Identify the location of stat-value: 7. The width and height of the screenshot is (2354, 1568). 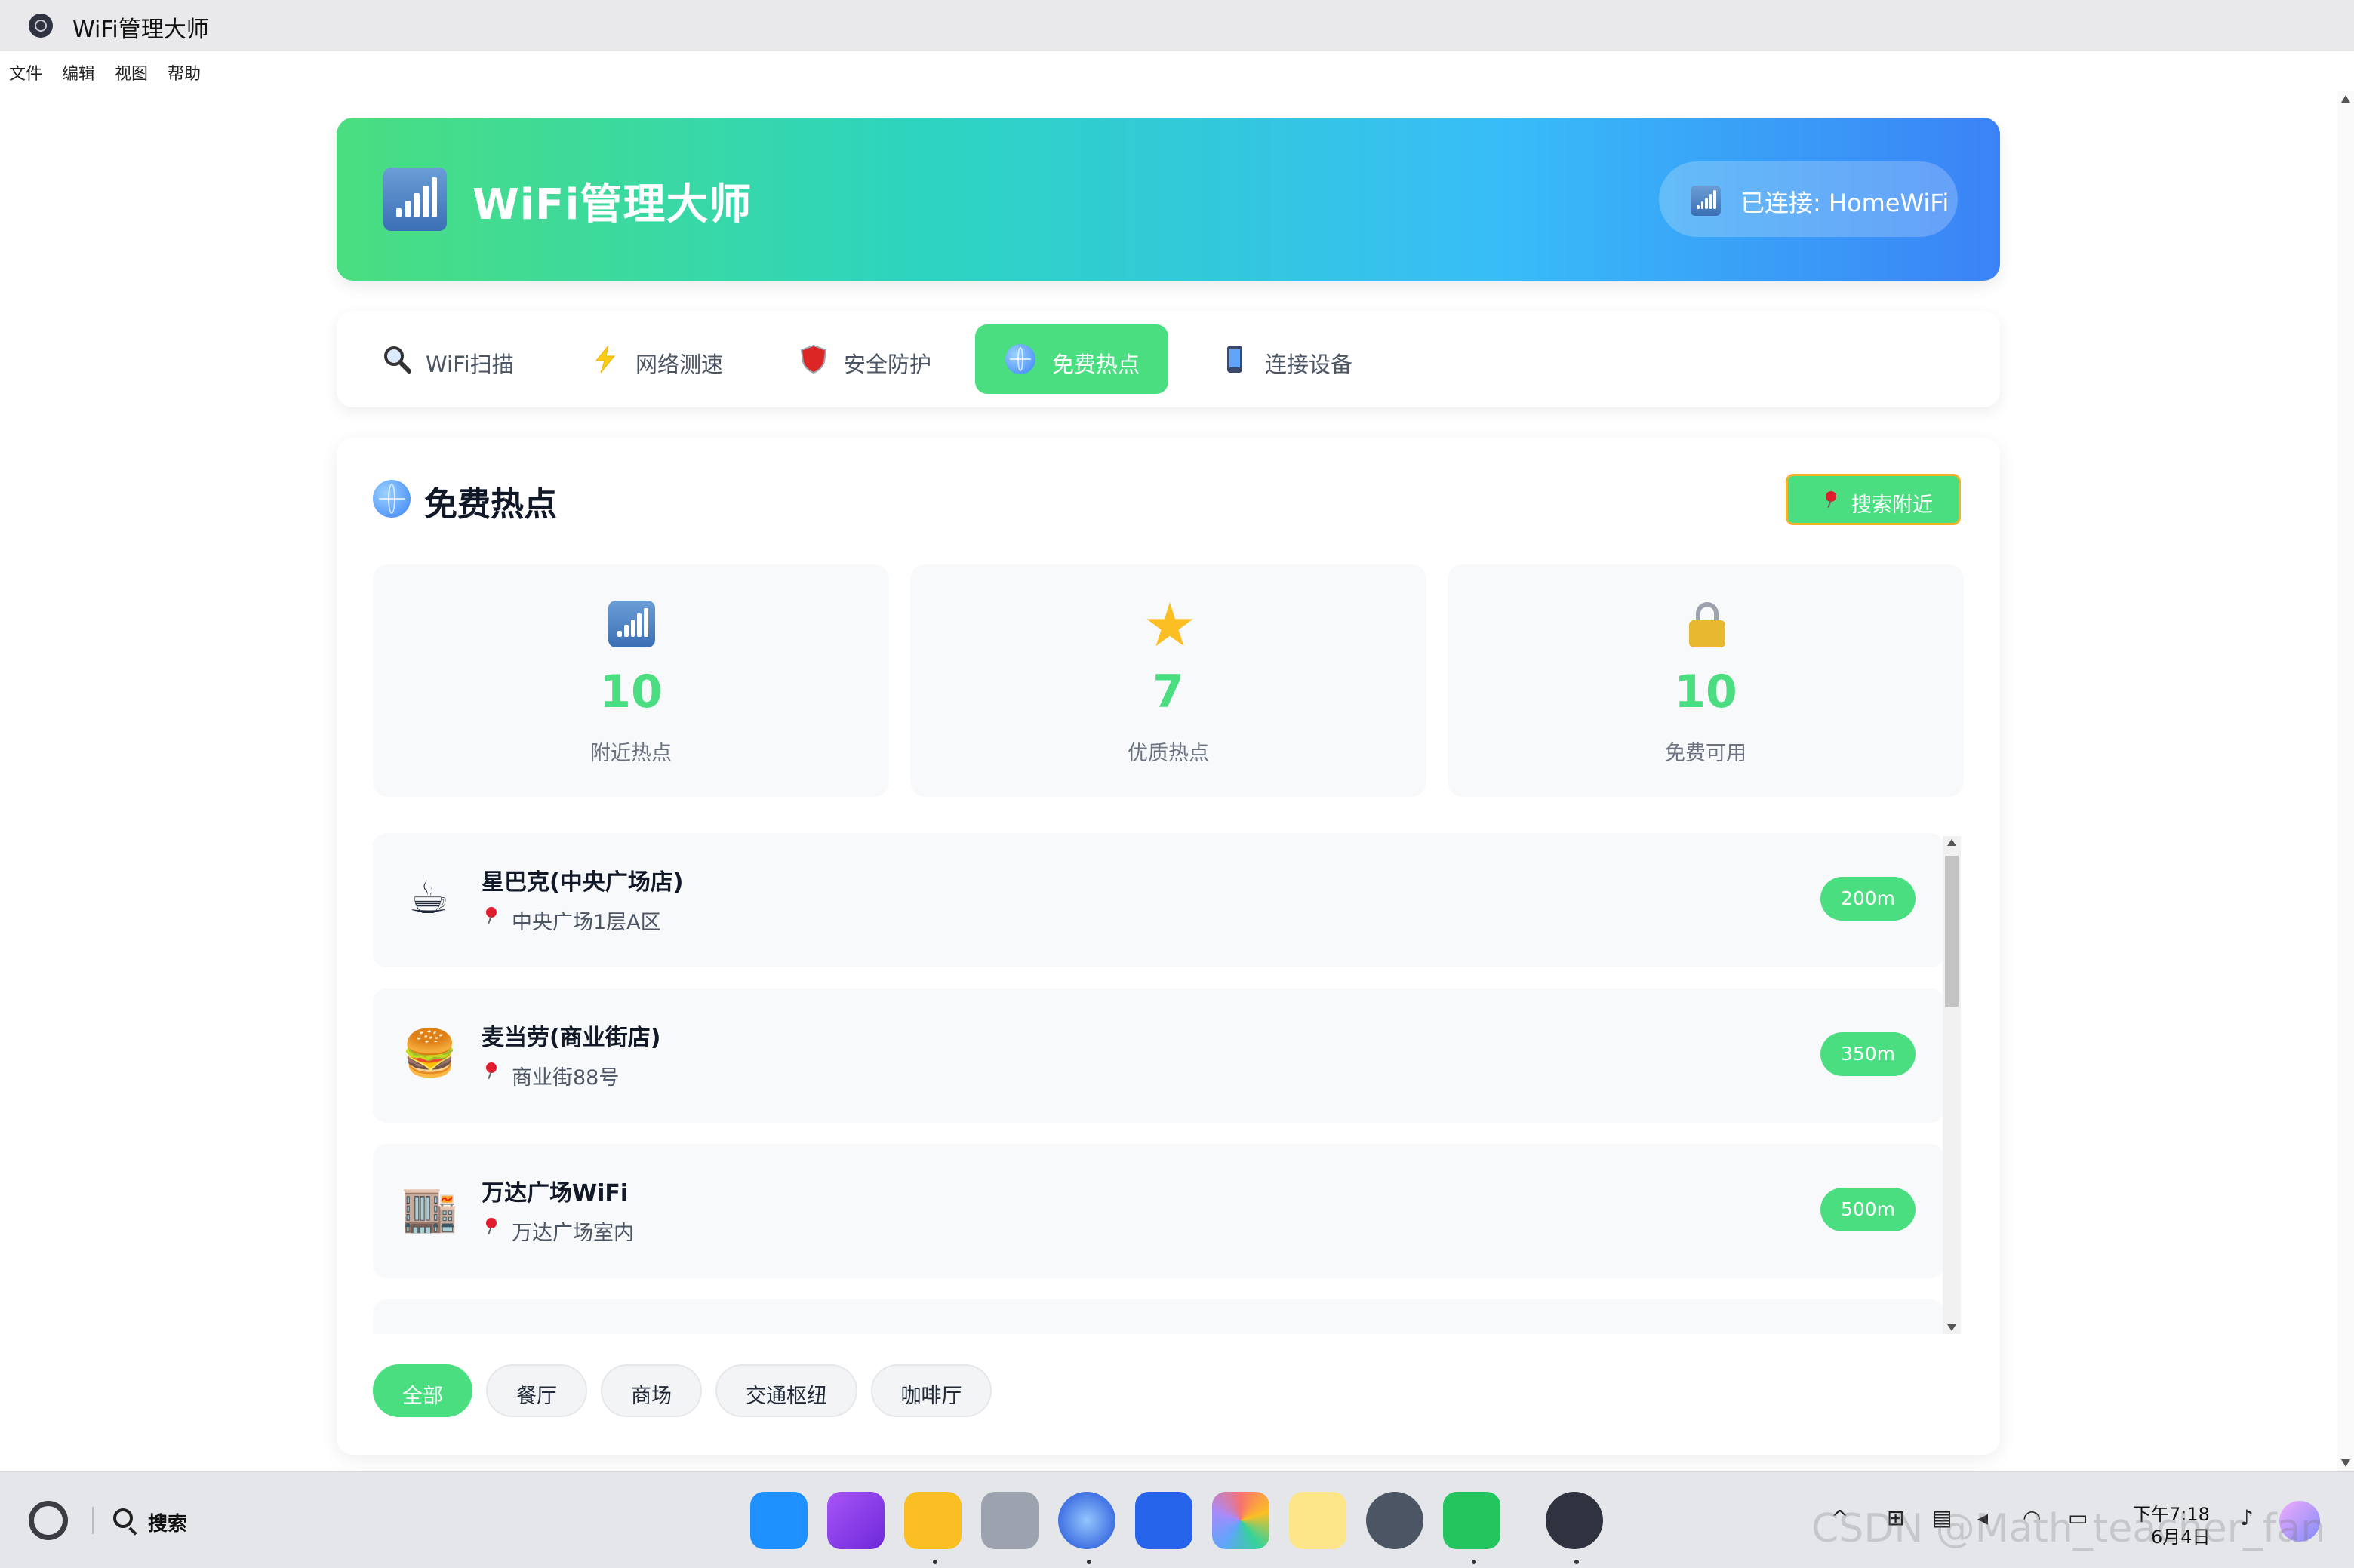
(1168, 692).